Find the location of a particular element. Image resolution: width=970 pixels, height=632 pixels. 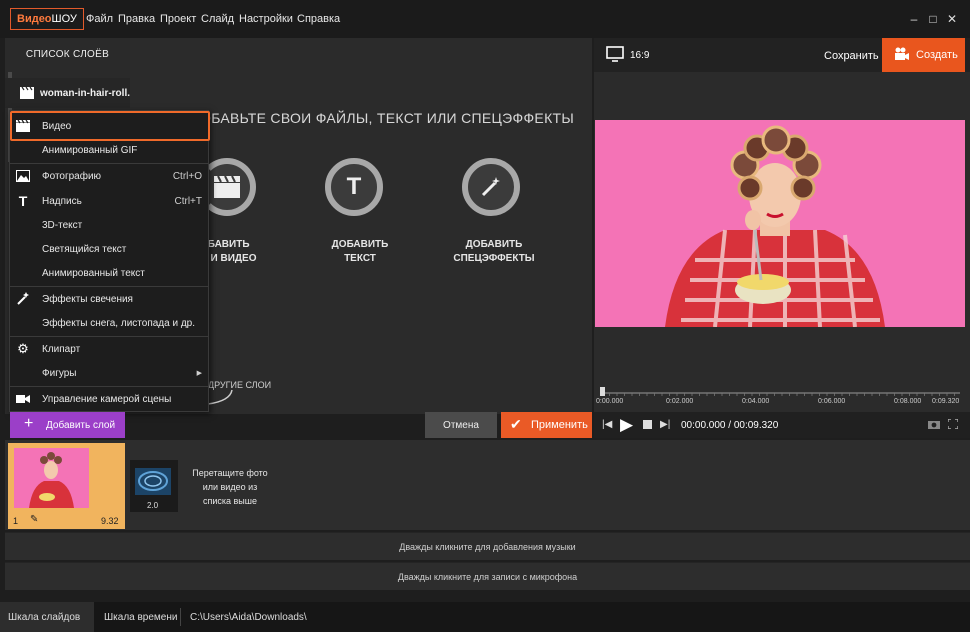

create-button: Создать is located at coordinates (923, 55).